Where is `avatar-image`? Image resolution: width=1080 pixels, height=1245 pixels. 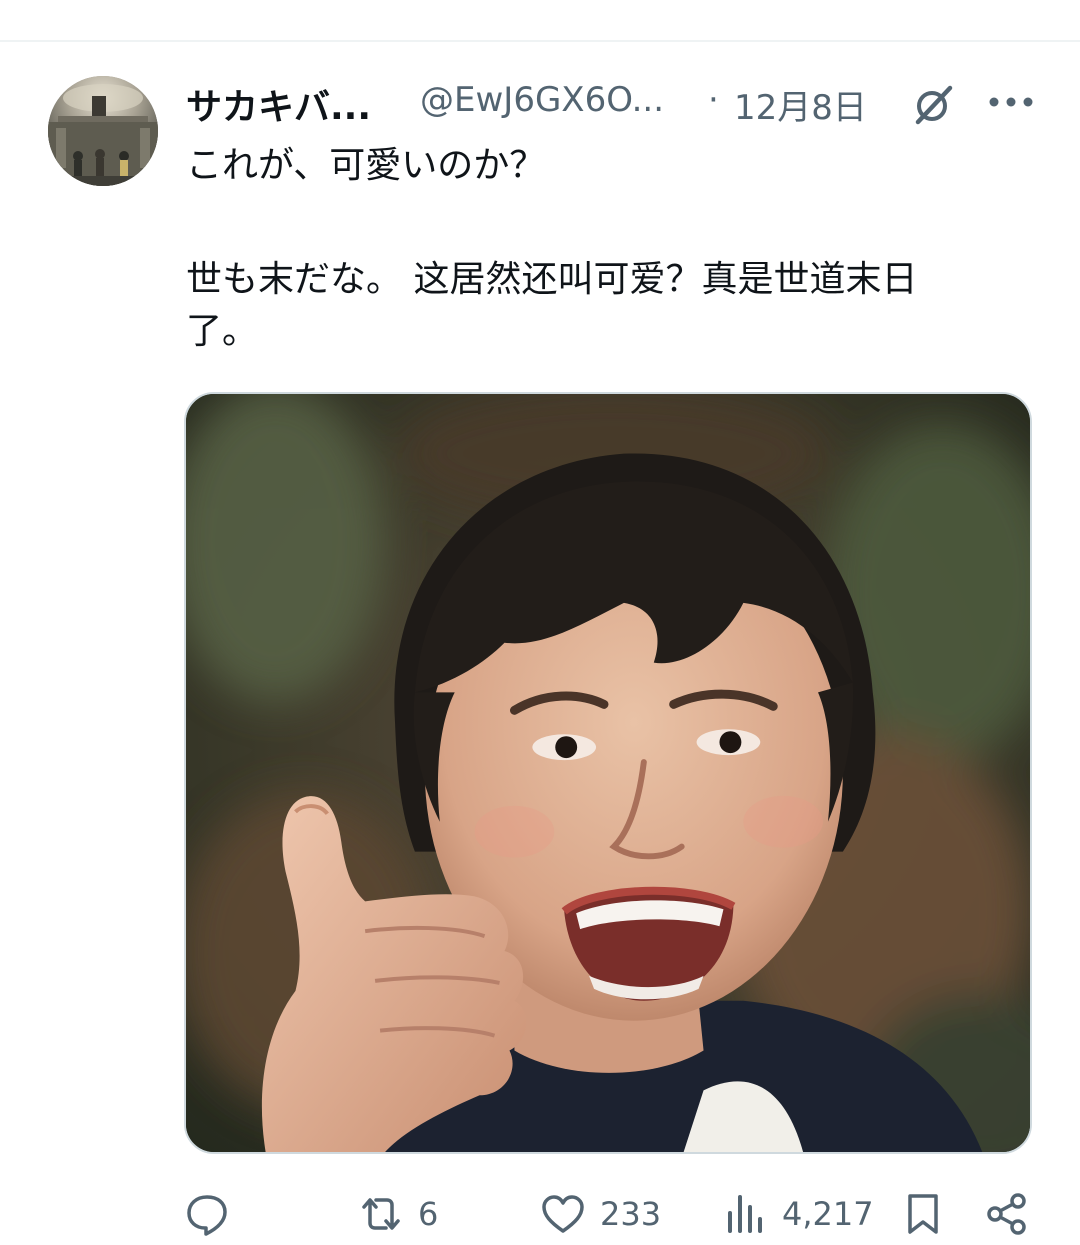 avatar-image is located at coordinates (103, 131).